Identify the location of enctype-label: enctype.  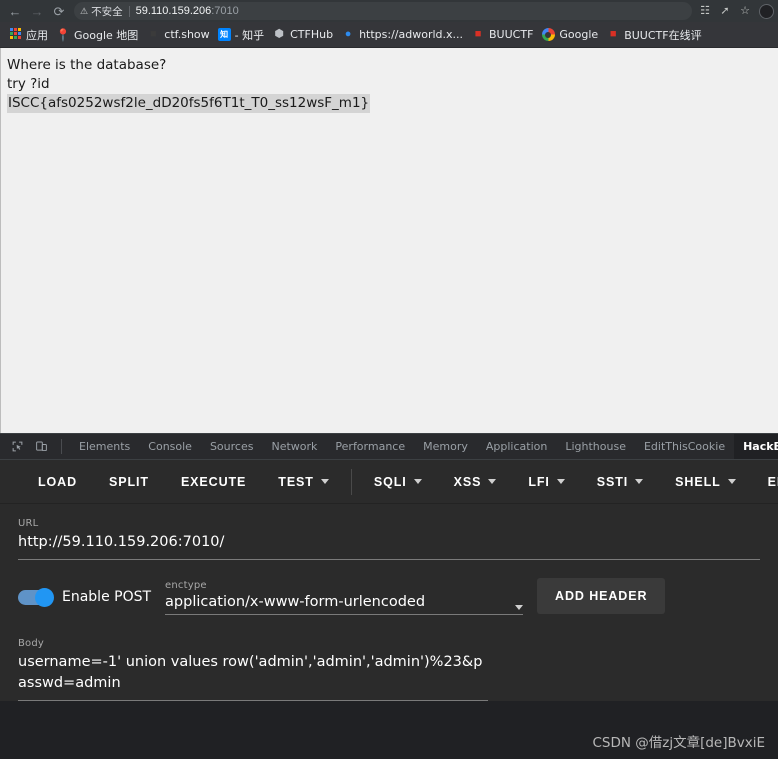
(186, 585).